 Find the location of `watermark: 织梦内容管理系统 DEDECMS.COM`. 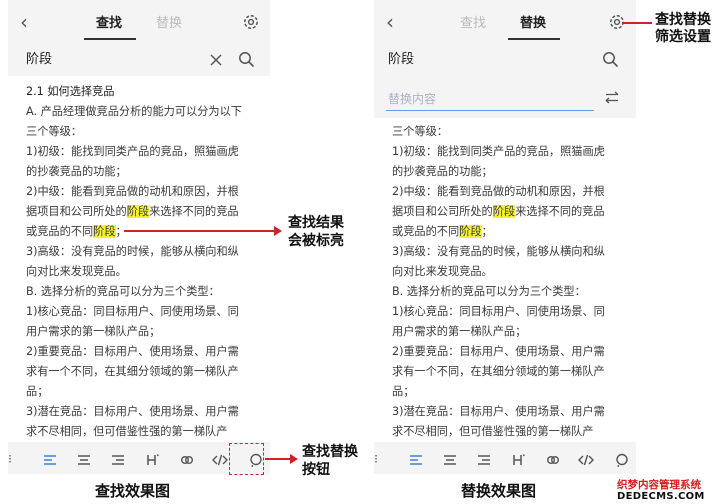

watermark: 织梦内容管理系统 DEDECMS.COM is located at coordinates (668, 490).